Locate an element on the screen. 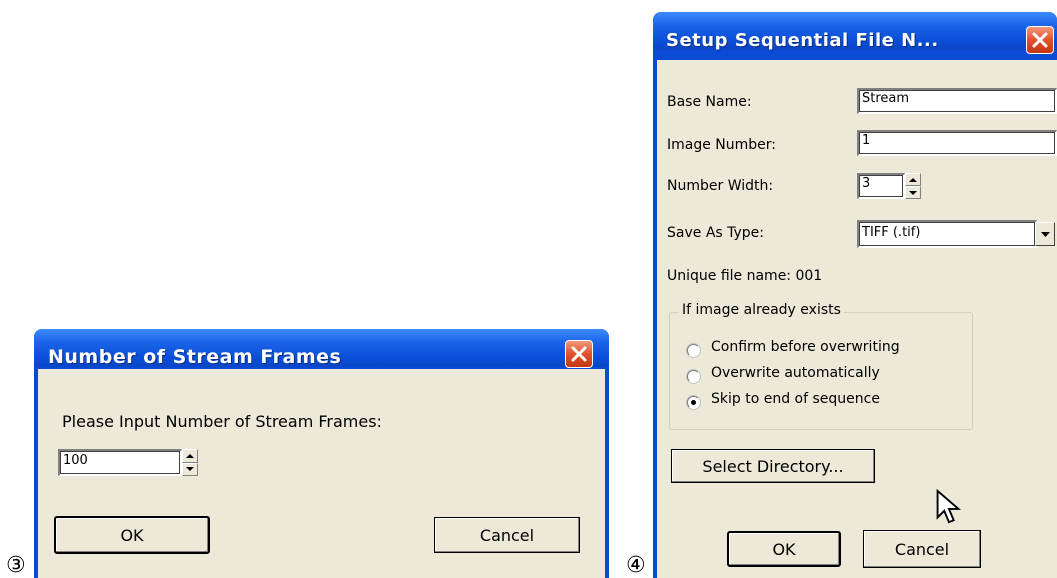 The width and height of the screenshot is (1057, 578). number-width-spinner is located at coordinates (913, 186).